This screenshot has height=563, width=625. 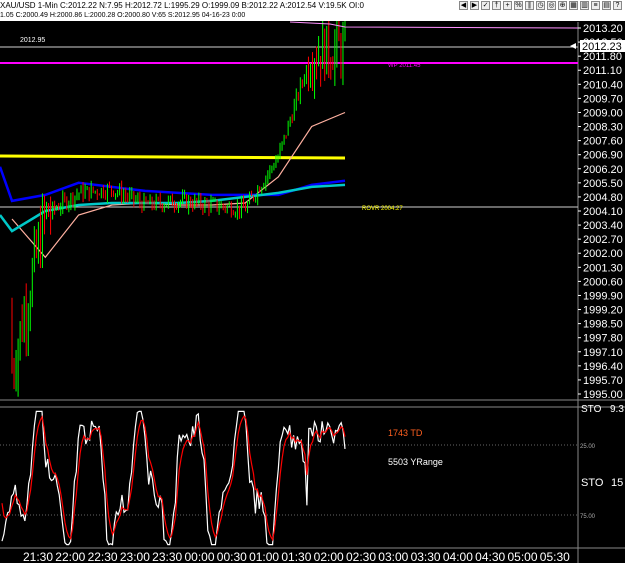 I want to click on x-tick-label: 00:00, so click(x=199, y=556).